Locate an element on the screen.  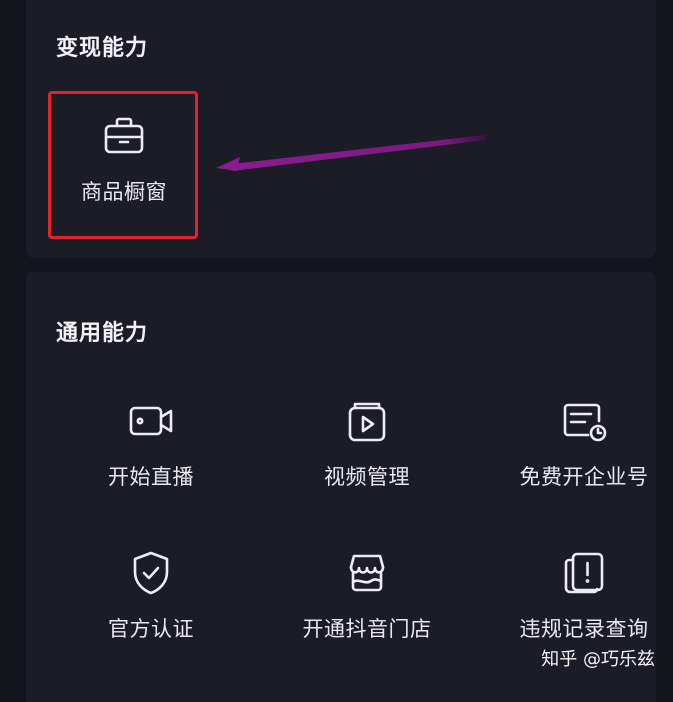
violation-records-label: 违规记录查询 is located at coordinates (584, 629).